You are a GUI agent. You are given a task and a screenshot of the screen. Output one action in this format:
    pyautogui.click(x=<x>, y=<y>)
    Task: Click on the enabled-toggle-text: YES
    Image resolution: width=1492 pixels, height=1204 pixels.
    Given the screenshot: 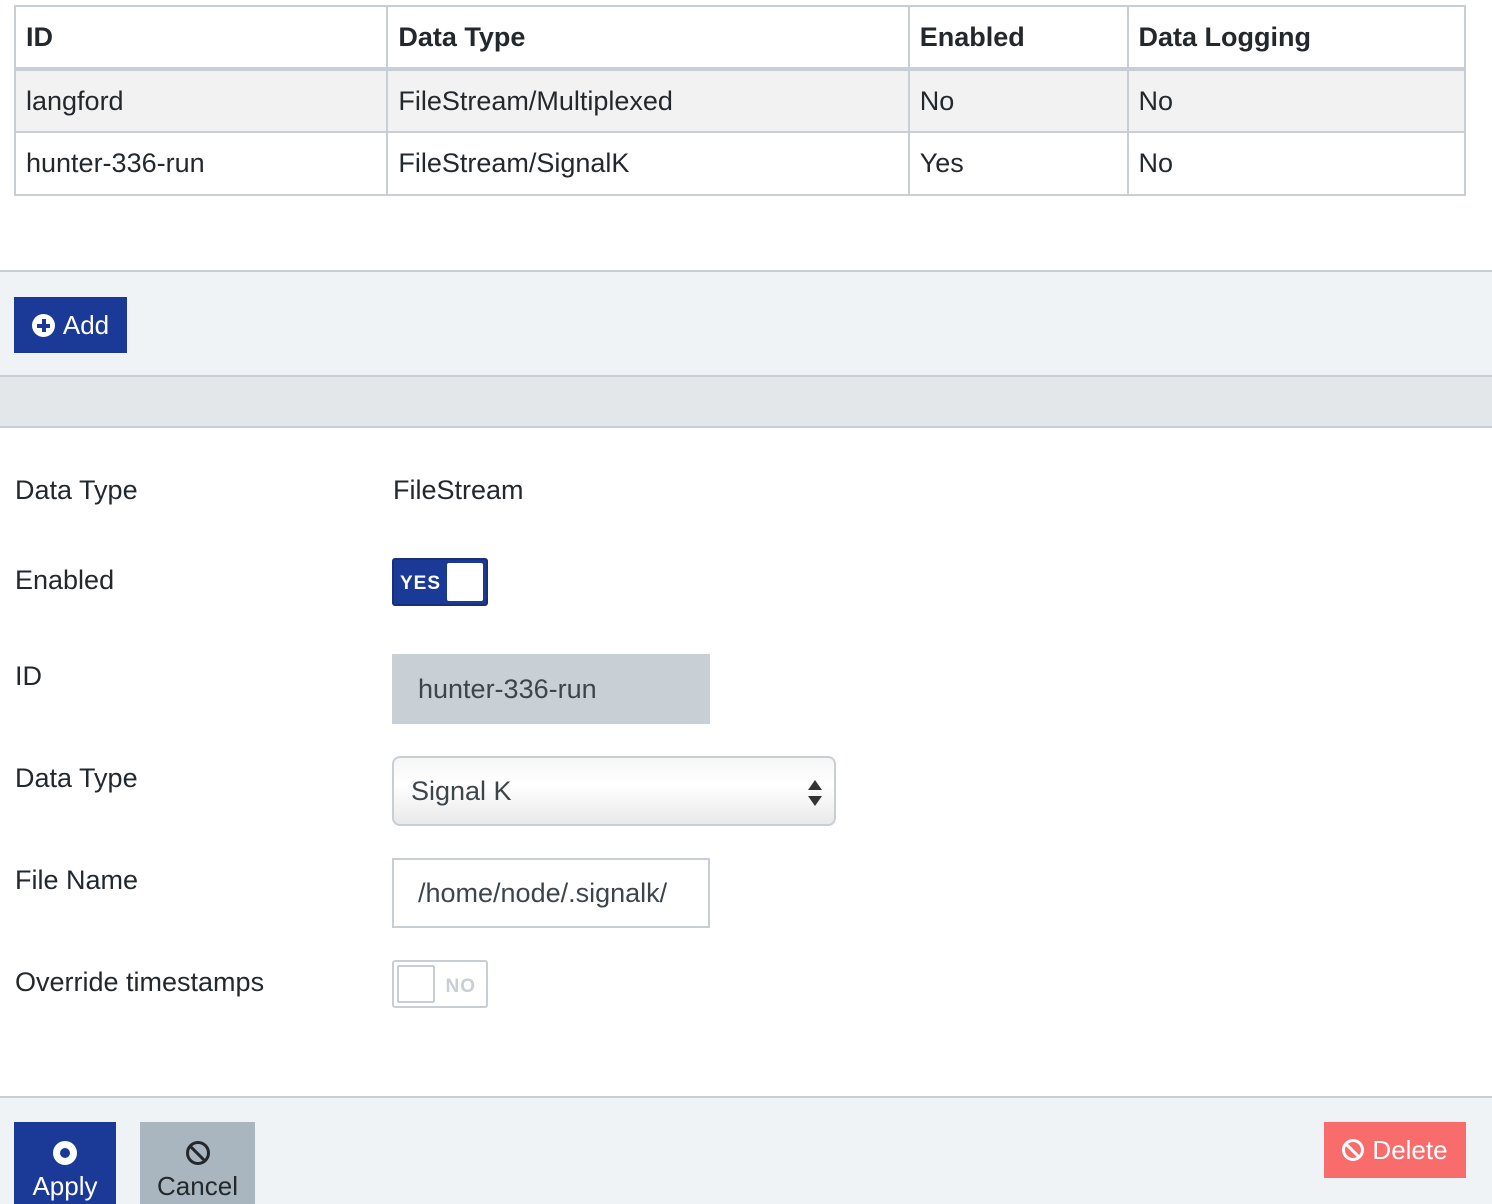 What is the action you would take?
    pyautogui.click(x=421, y=583)
    